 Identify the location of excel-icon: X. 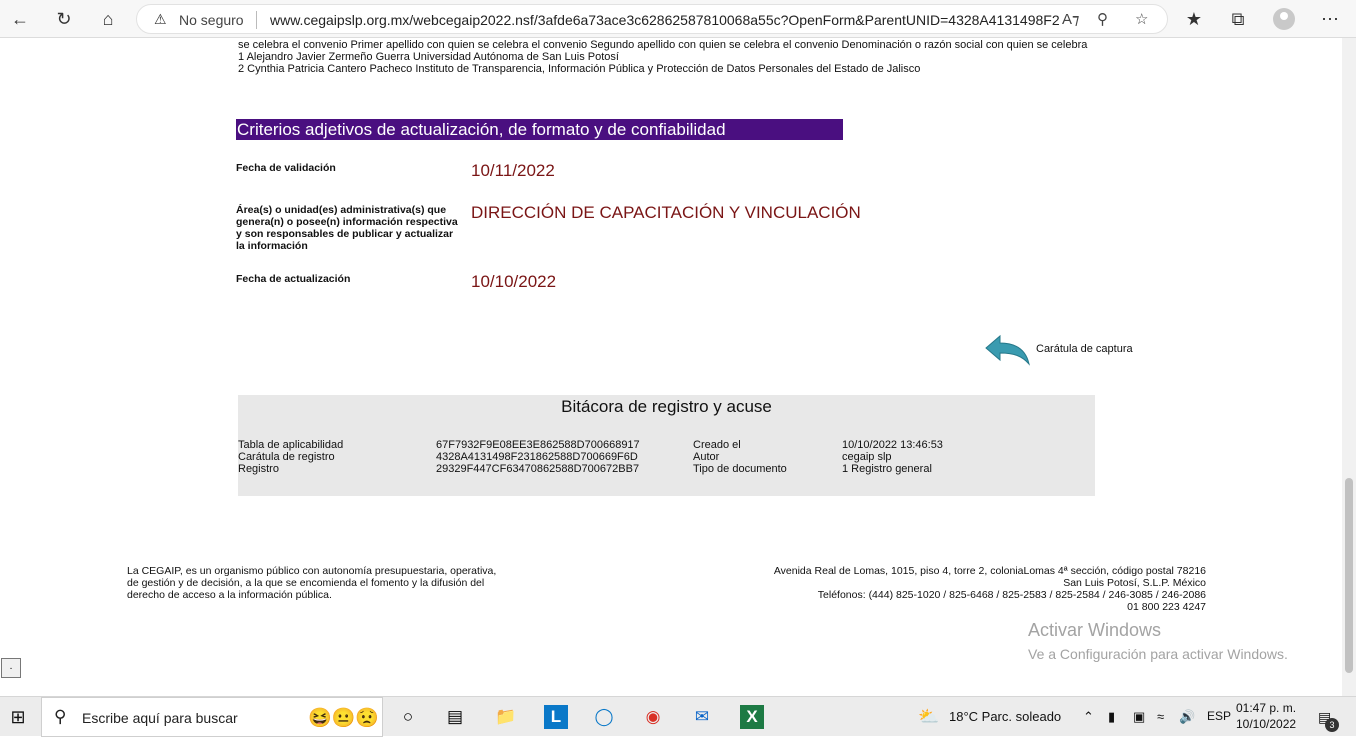
(752, 717).